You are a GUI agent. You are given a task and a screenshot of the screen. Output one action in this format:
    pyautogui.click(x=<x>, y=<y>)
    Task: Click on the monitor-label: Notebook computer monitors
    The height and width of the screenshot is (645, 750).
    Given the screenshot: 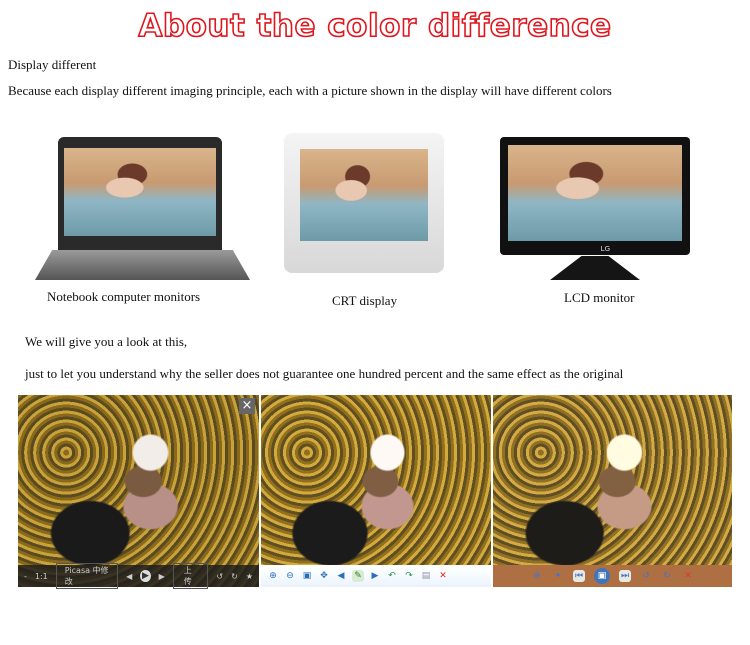 What is the action you would take?
    pyautogui.click(x=124, y=296)
    